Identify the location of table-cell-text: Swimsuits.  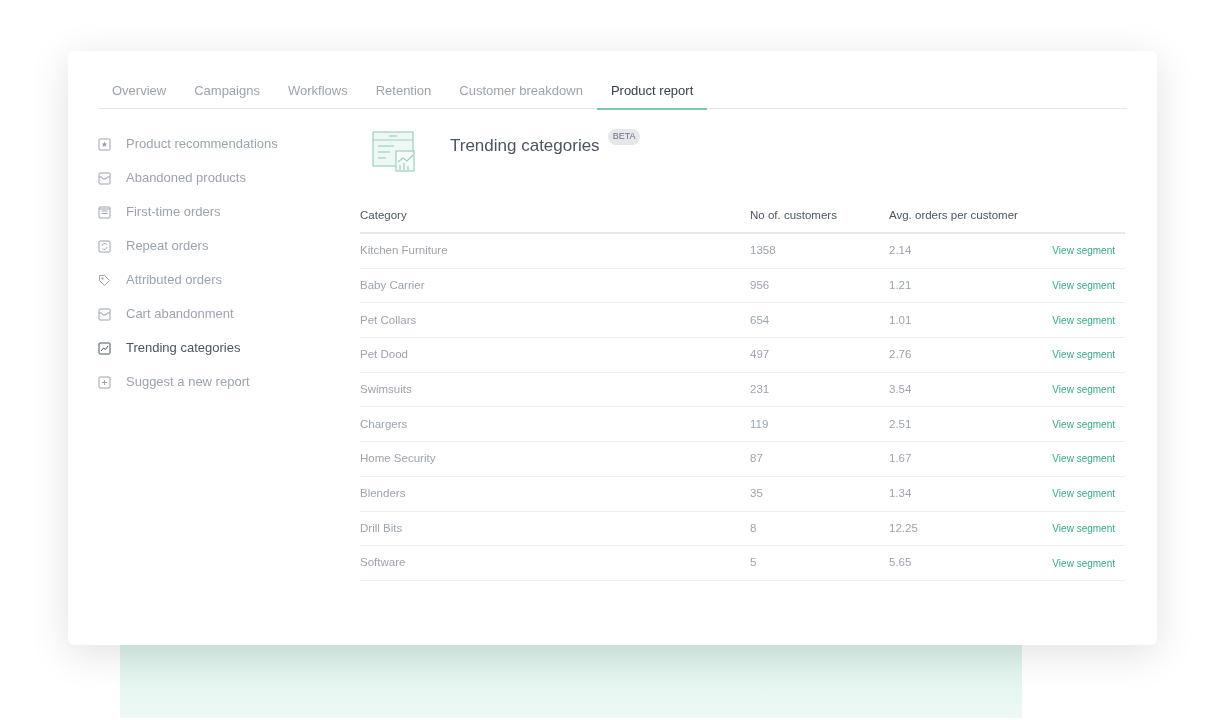
(386, 389).